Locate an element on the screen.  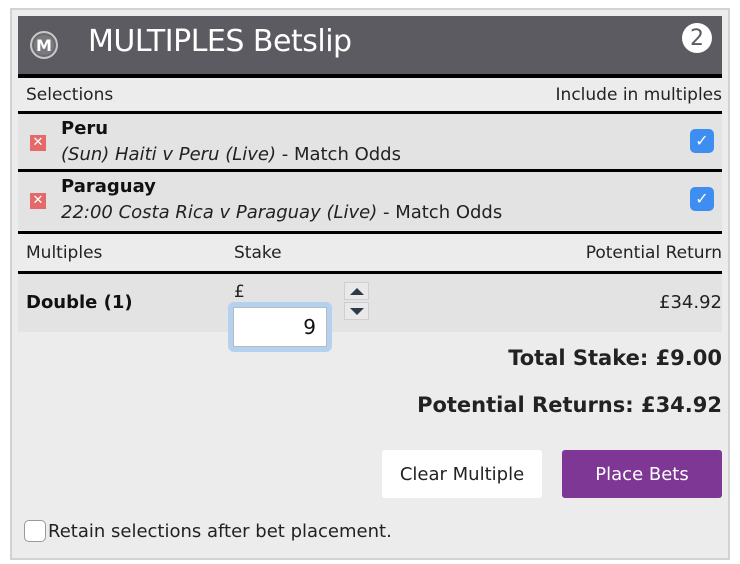
selection-name: Peru is located at coordinates (85, 128).